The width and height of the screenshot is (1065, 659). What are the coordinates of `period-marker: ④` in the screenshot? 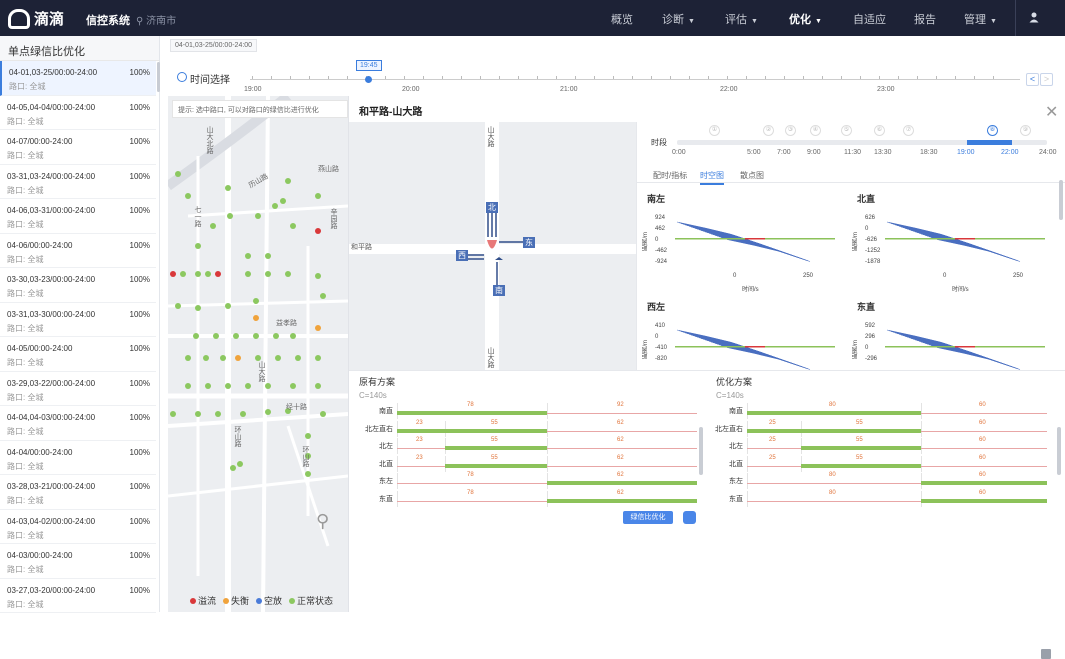 It's located at (815, 130).